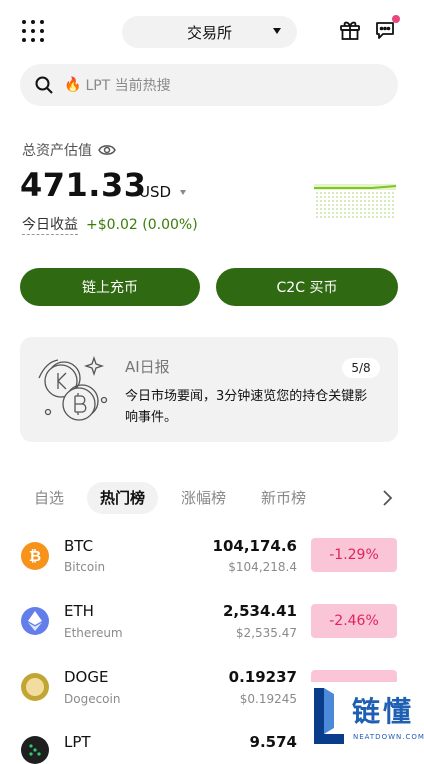 The height and width of the screenshot is (764, 424). Describe the element at coordinates (50, 225) in the screenshot. I see `today-pnl-label: 今日收益` at that location.